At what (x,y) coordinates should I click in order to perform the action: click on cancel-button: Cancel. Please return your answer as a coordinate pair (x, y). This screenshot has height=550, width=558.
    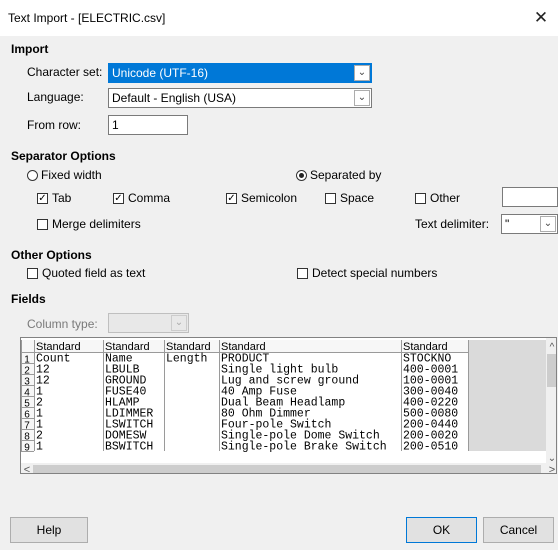
    Looking at the image, I should click on (518, 530).